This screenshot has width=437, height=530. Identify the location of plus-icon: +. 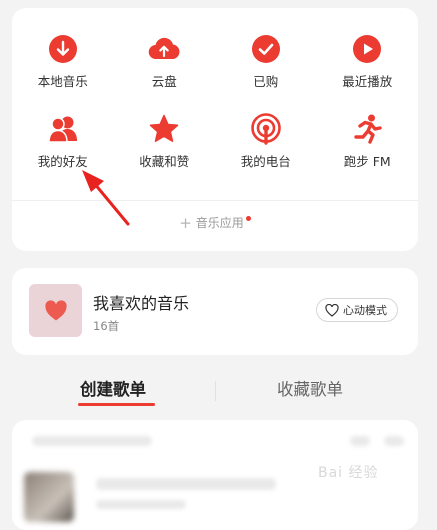
(185, 223).